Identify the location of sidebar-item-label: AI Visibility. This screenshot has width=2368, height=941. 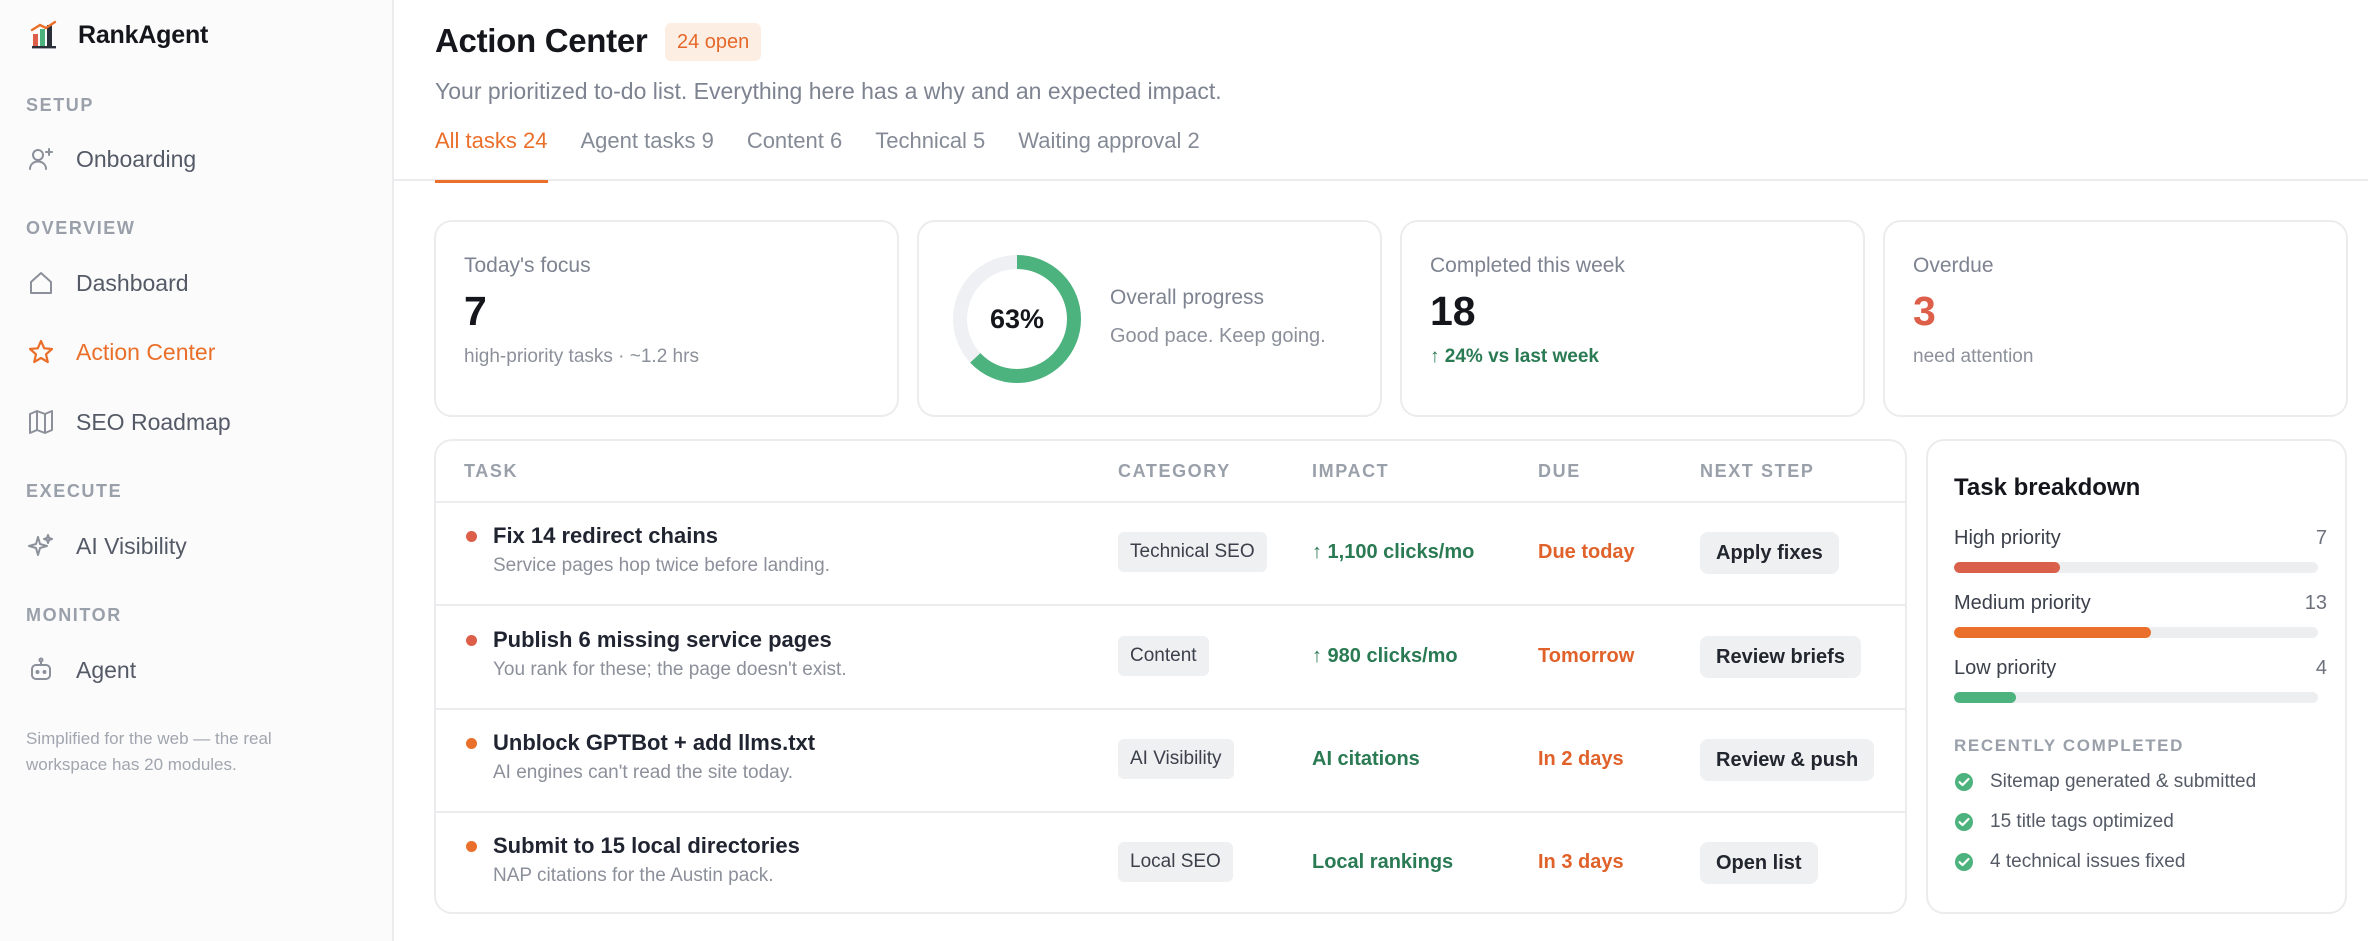
(131, 545).